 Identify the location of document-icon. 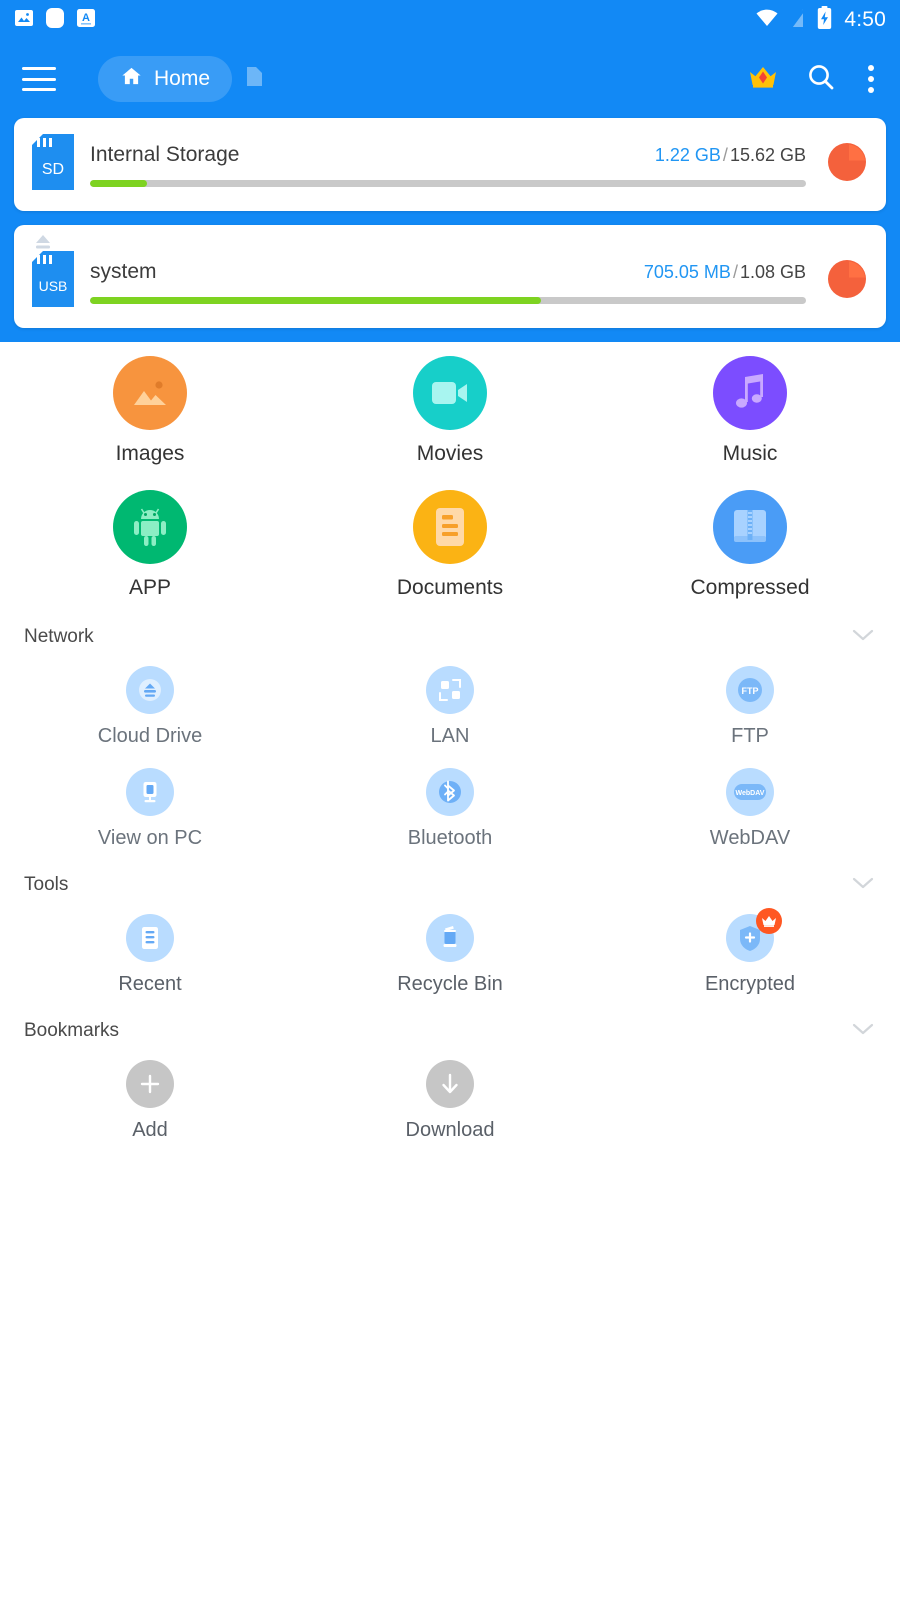
(450, 527).